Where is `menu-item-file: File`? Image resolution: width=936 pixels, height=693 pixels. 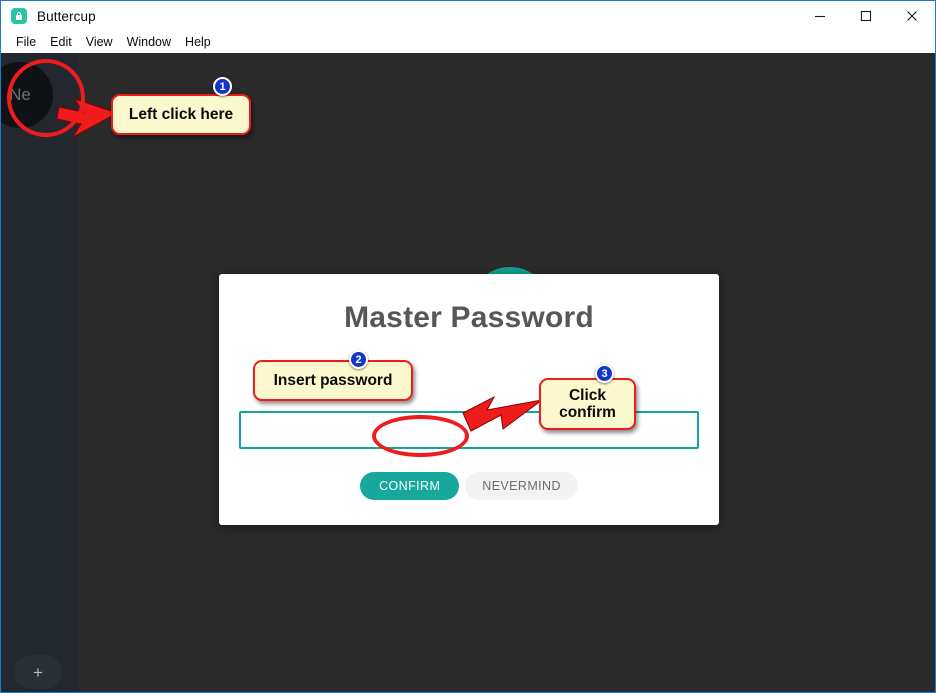 menu-item-file: File is located at coordinates (26, 42).